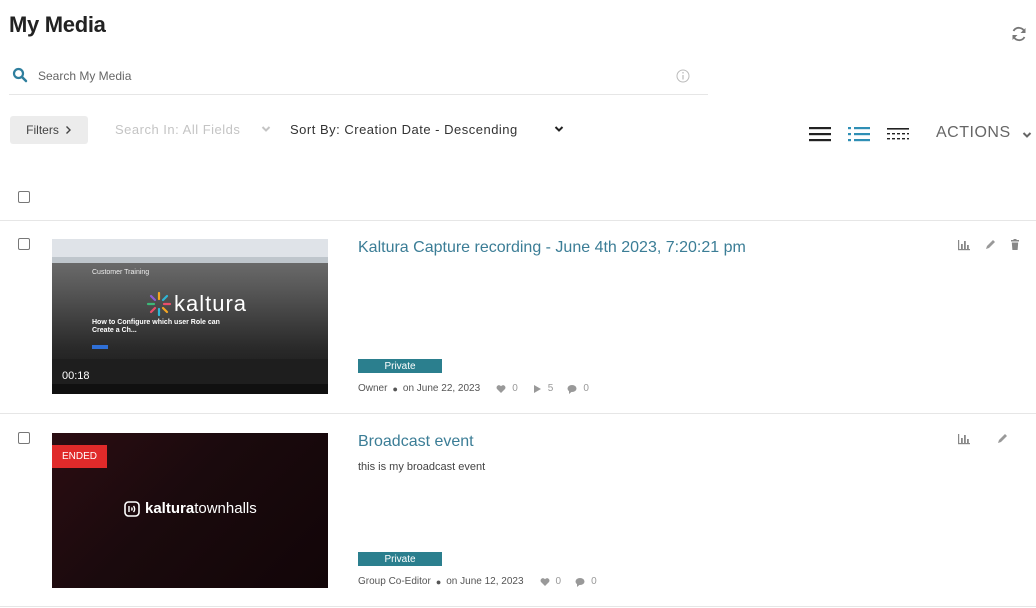  I want to click on thumbnail-toolbar, so click(190, 260).